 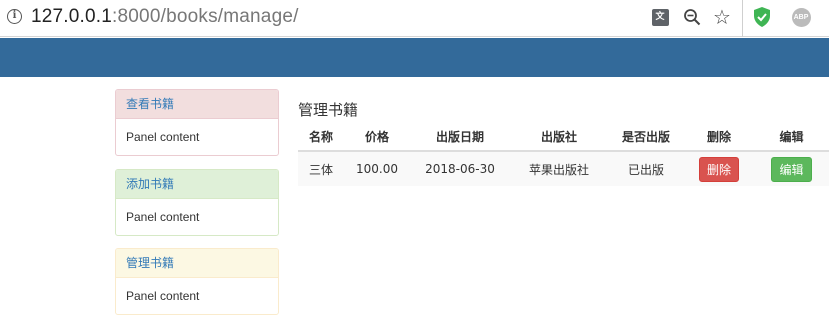 What do you see at coordinates (205, 16) in the screenshot?
I see `url-path: :8000/books/manage/` at bounding box center [205, 16].